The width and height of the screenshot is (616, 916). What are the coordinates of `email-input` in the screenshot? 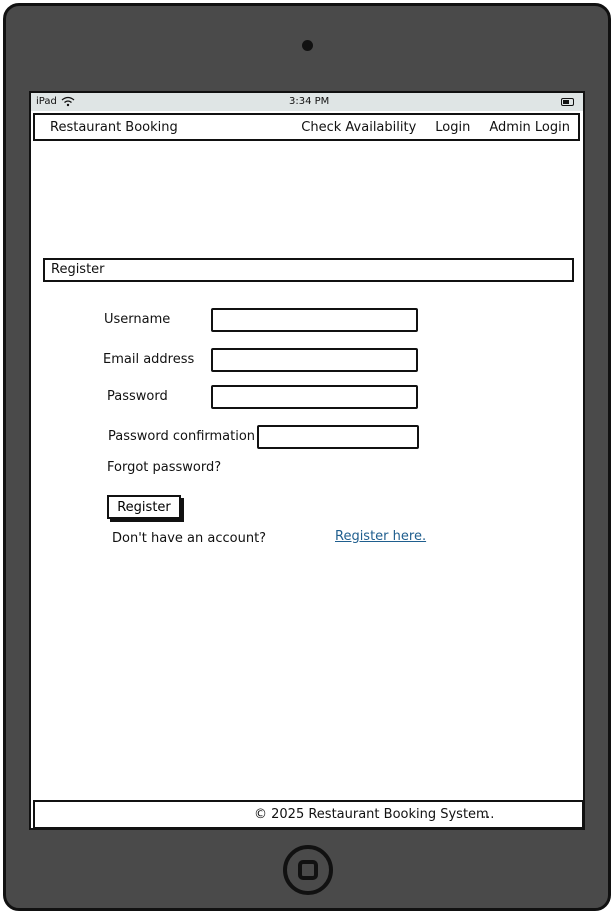 It's located at (314, 360).